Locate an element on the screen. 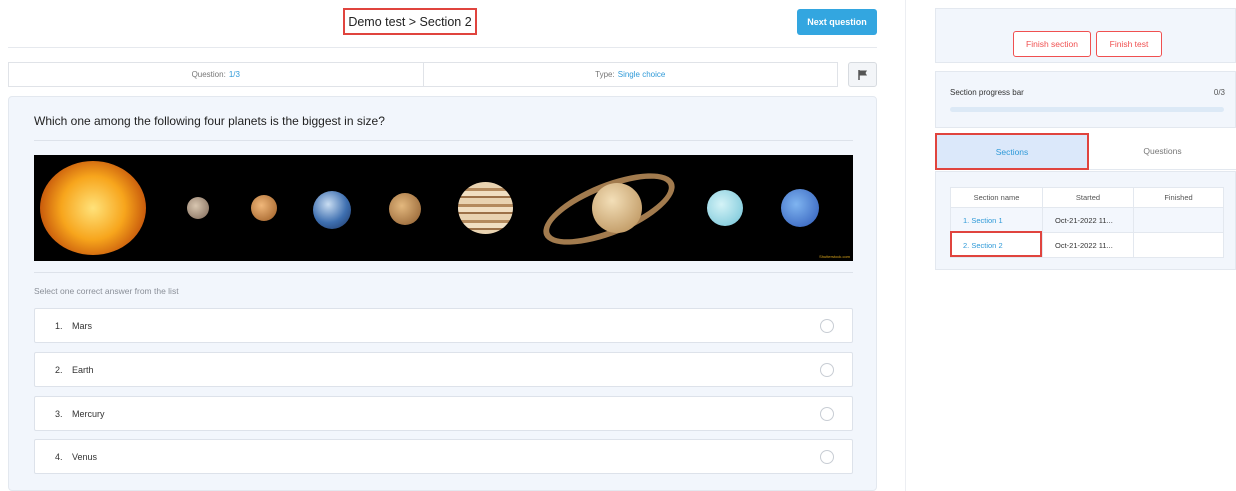  answer-instruction: Select one correct answer from the list is located at coordinates (106, 291).